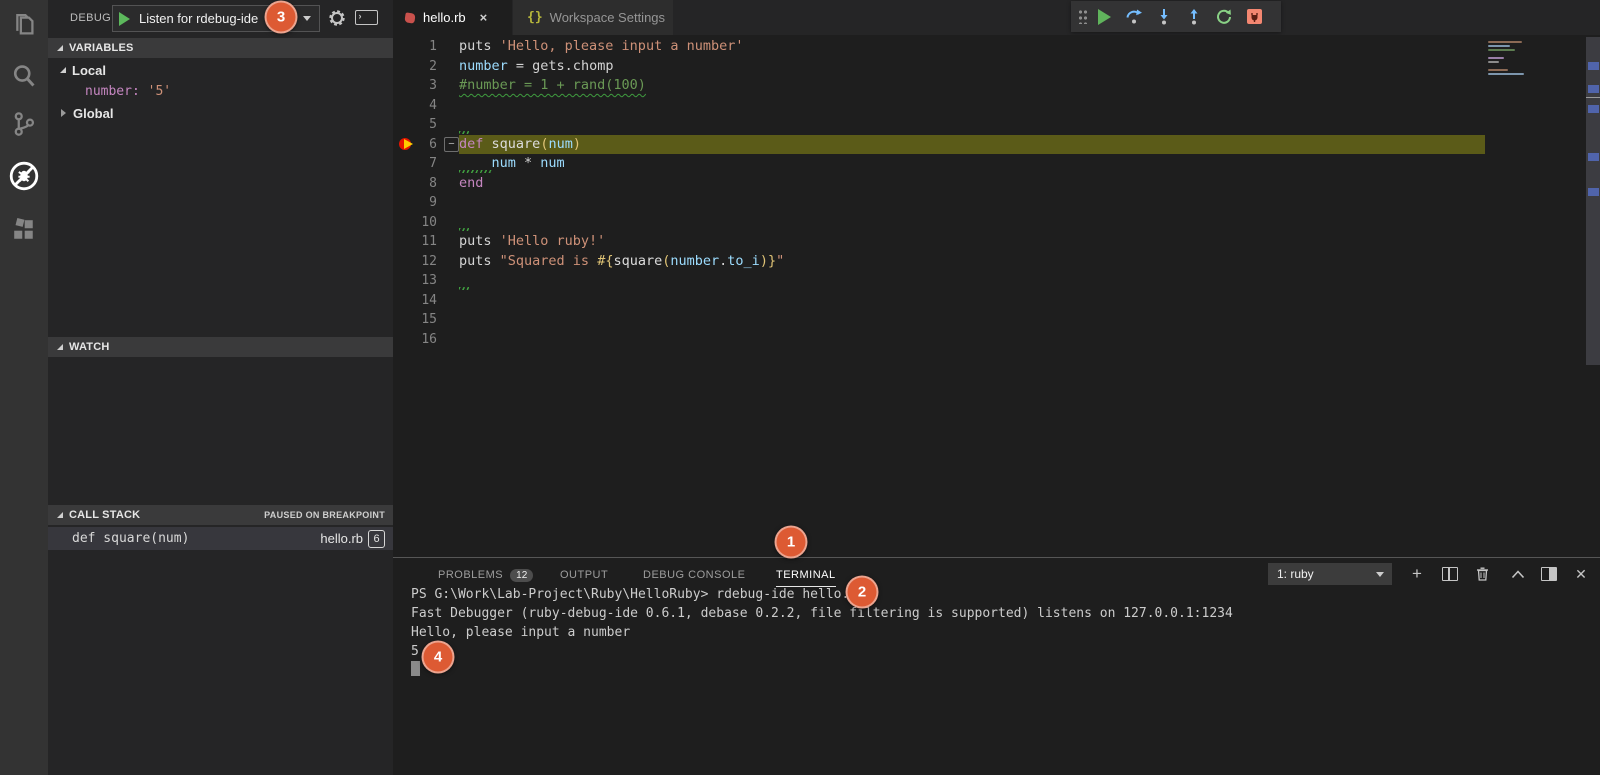  What do you see at coordinates (415, 281) in the screenshot?
I see `line-number: 13` at bounding box center [415, 281].